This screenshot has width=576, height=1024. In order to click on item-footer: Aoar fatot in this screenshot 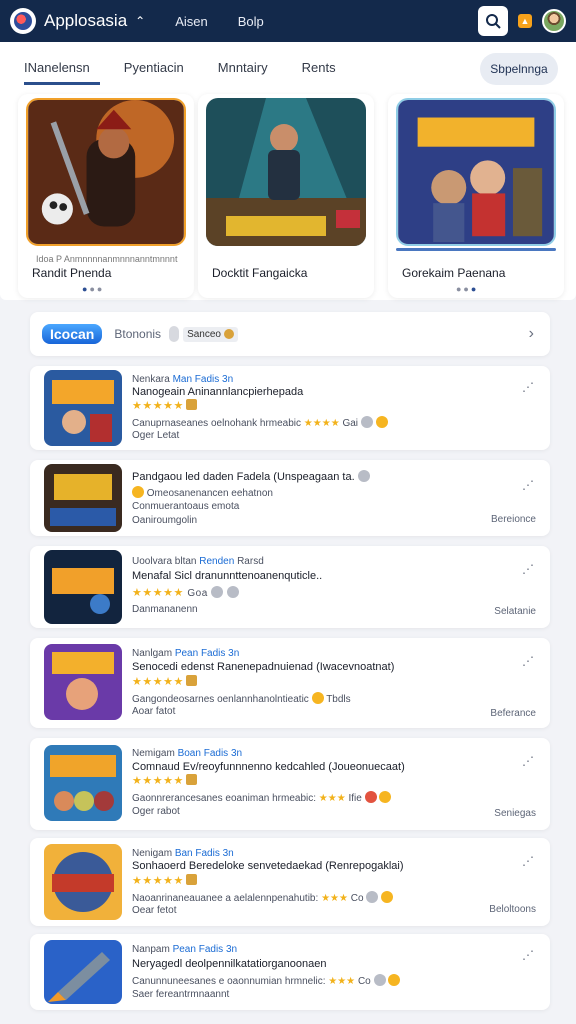, I will do `click(154, 711)`.